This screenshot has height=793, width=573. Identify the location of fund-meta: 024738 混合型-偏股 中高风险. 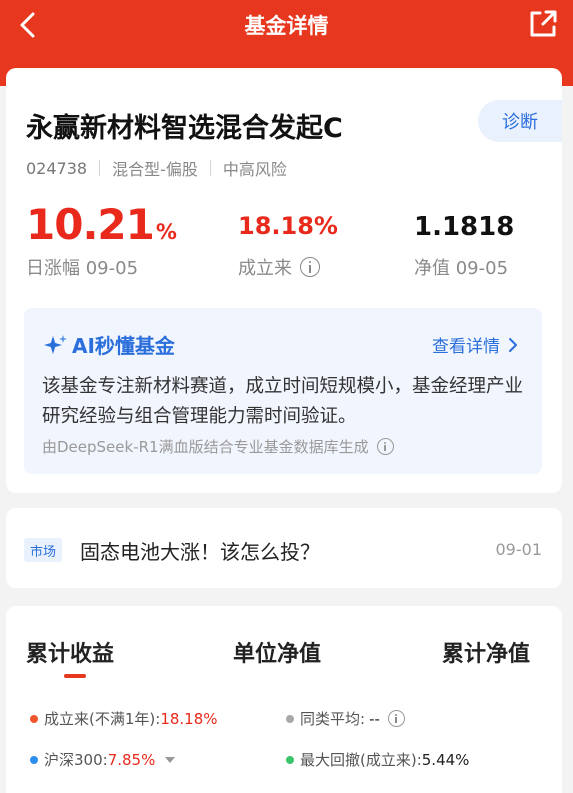
(156, 168).